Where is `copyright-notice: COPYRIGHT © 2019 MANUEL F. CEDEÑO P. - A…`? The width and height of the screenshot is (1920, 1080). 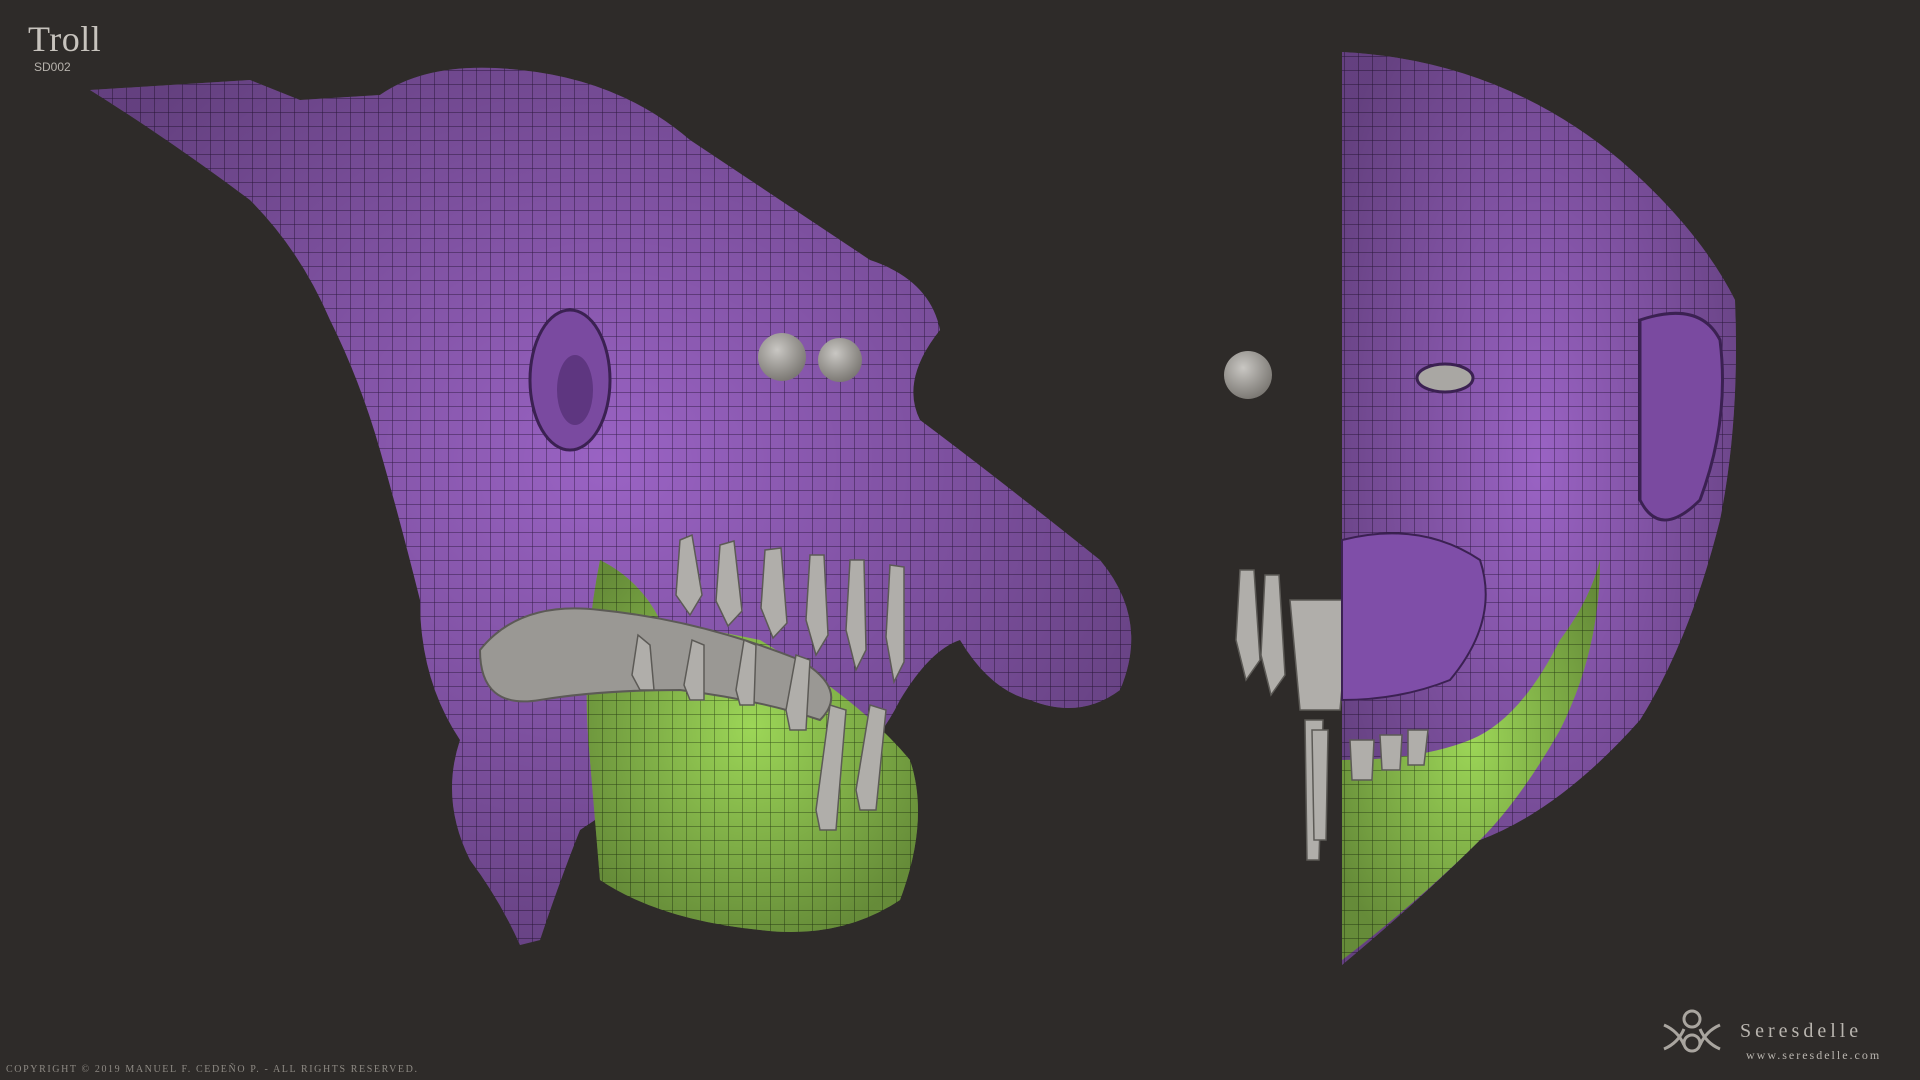
copyright-notice: COPYRIGHT © 2019 MANUEL F. CEDEÑO P. - A… is located at coordinates (212, 1069).